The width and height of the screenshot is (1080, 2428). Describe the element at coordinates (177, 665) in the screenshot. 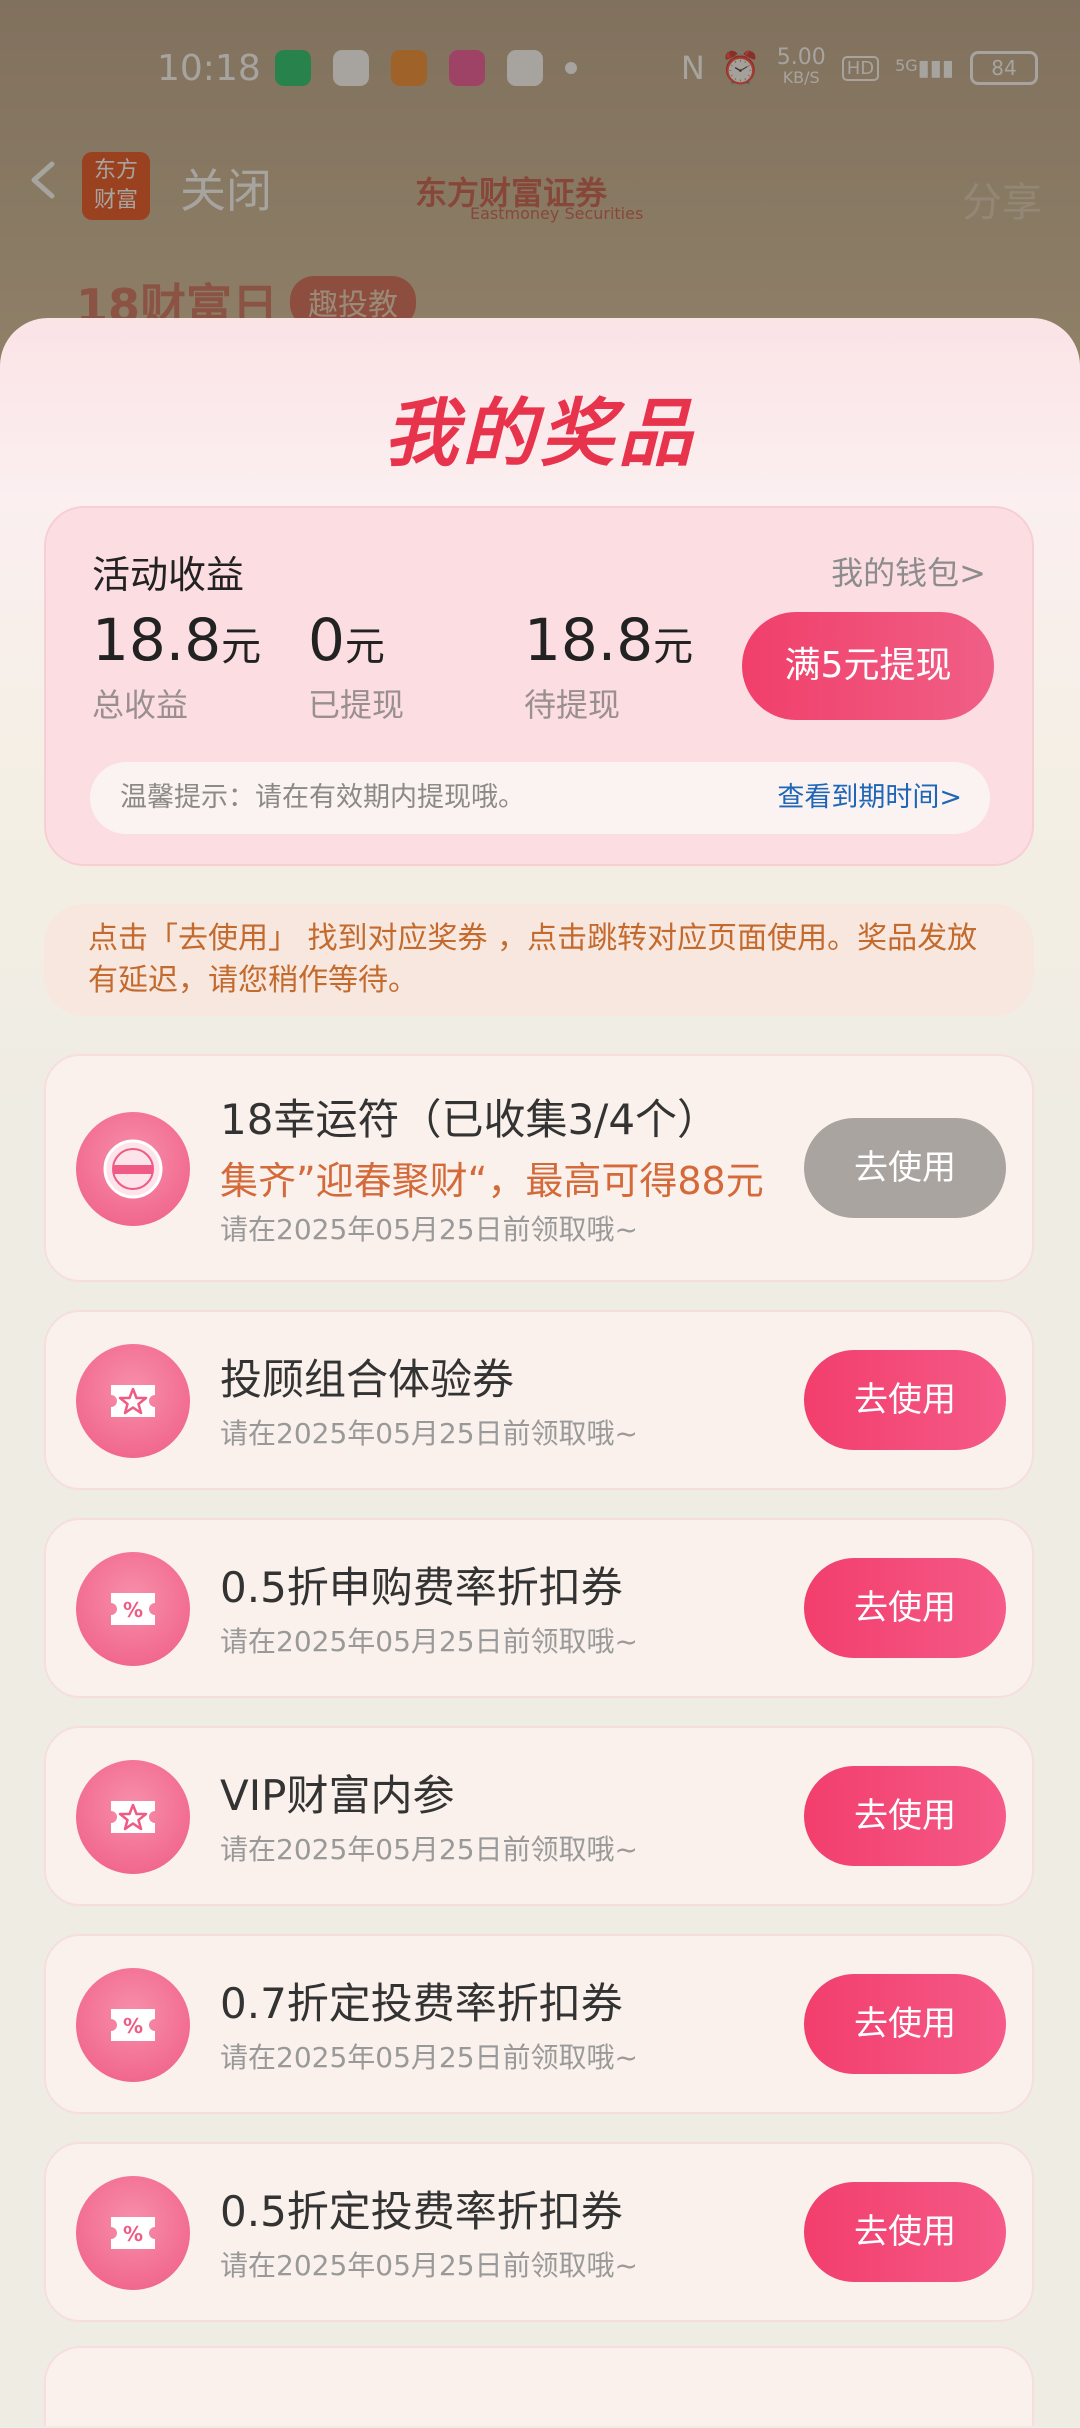

I see `stat-total: 18.8元 总收益` at that location.